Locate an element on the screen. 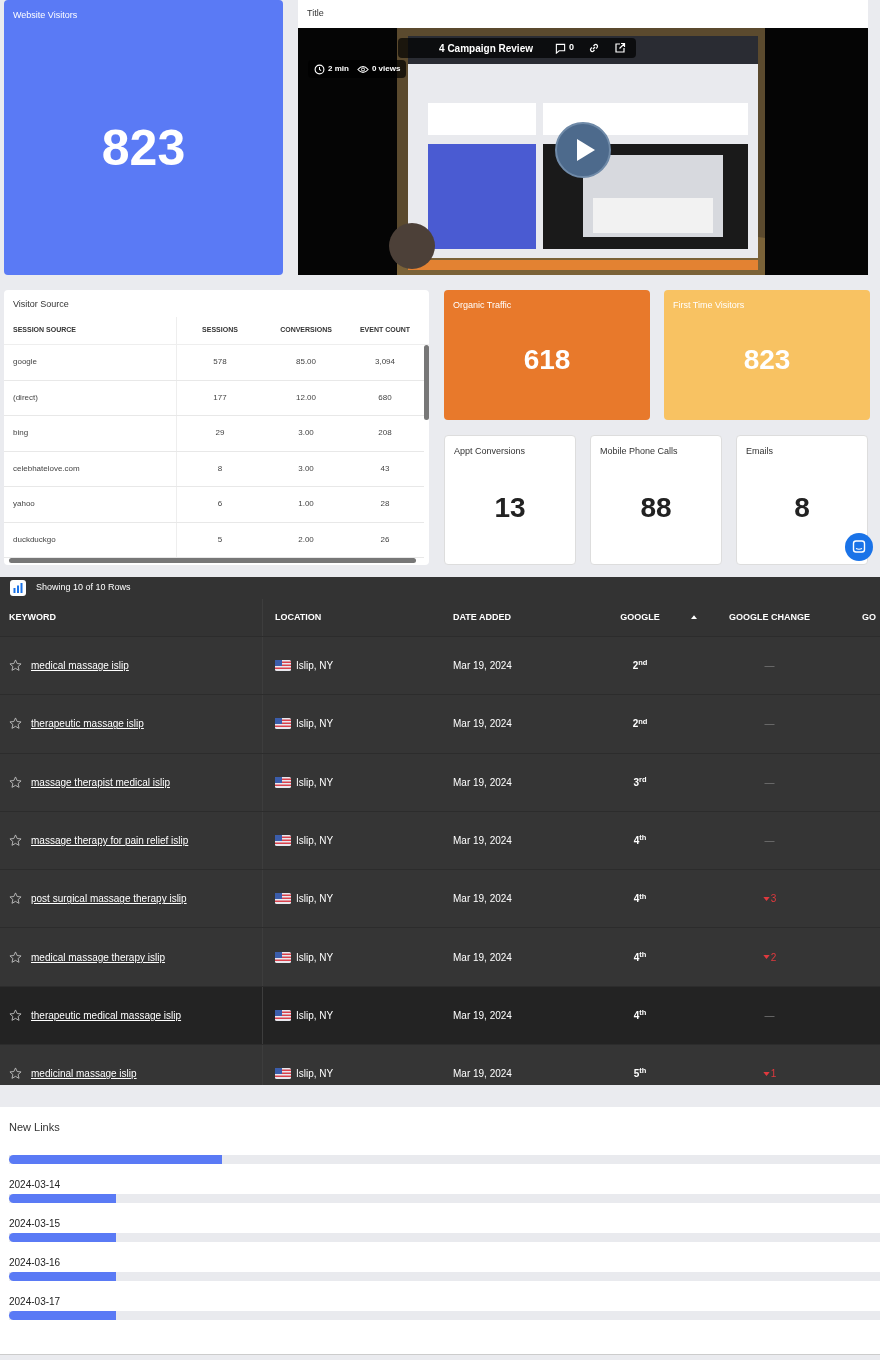  keyword-link: medical massage islip is located at coordinates (80, 666).